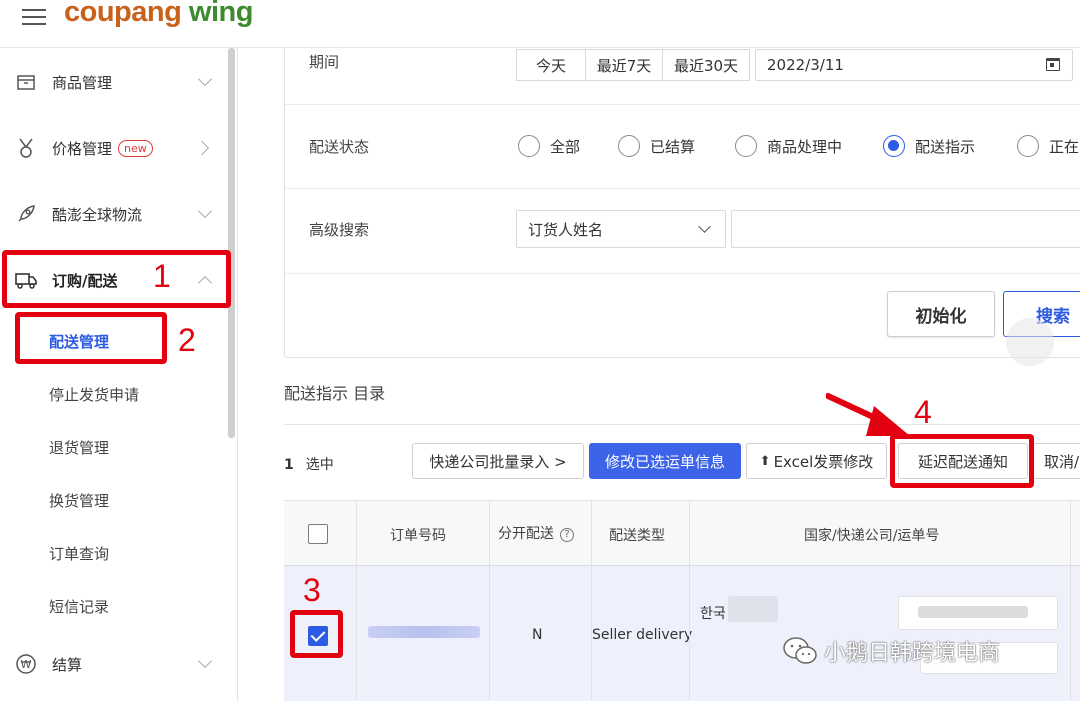 Image resolution: width=1080 pixels, height=701 pixels. What do you see at coordinates (1030, 342) in the screenshot?
I see `floating-help-bubble` at bounding box center [1030, 342].